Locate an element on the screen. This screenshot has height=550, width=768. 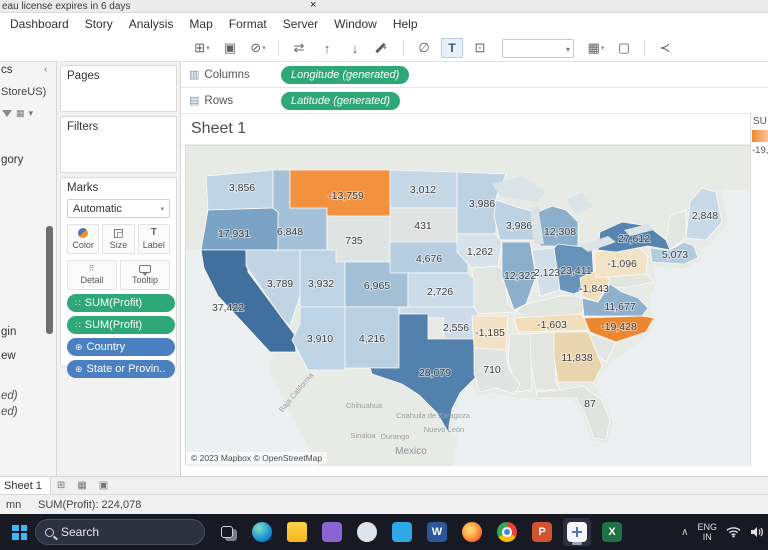
menu-item-analysis: Analysis is located at coordinates (151, 24).